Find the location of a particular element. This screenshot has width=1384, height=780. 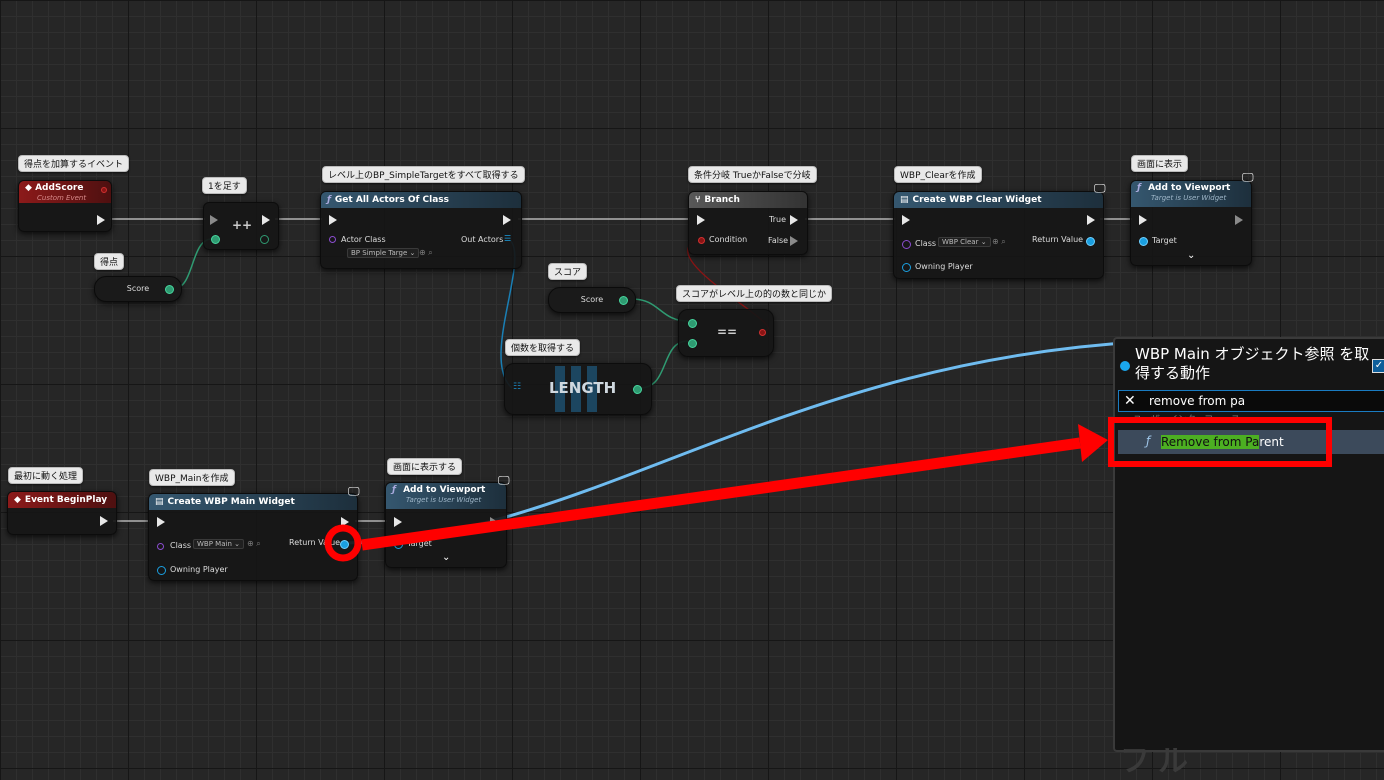

node-title: Add to Viewport is located at coordinates (1189, 188).